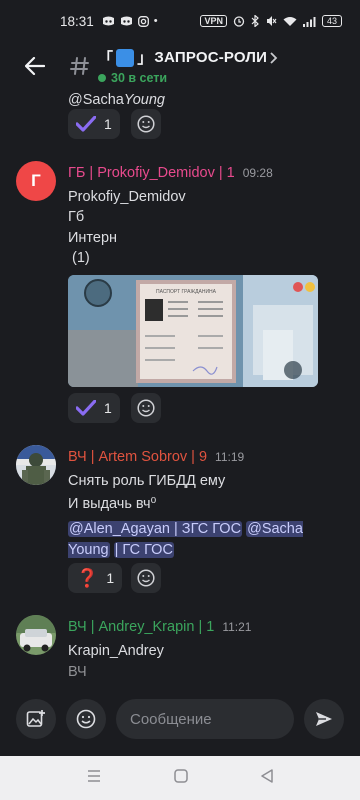 The image size is (360, 800). I want to click on message-composer: Сообщение, so click(180, 719).